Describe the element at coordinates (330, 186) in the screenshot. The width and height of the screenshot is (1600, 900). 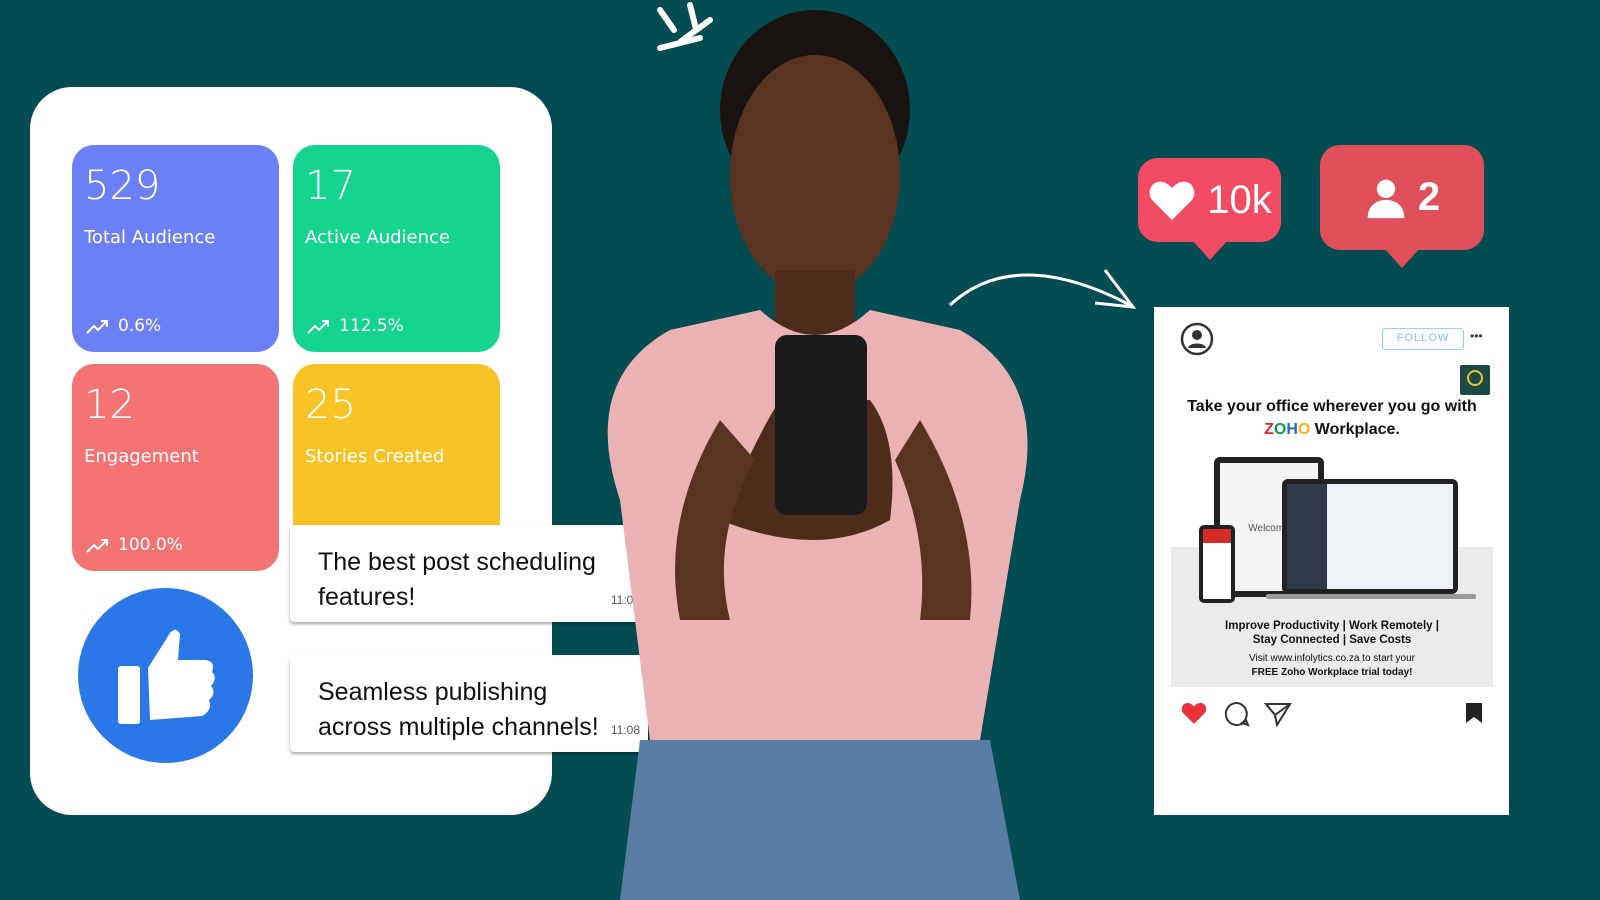
I see `stat-value: 17` at that location.